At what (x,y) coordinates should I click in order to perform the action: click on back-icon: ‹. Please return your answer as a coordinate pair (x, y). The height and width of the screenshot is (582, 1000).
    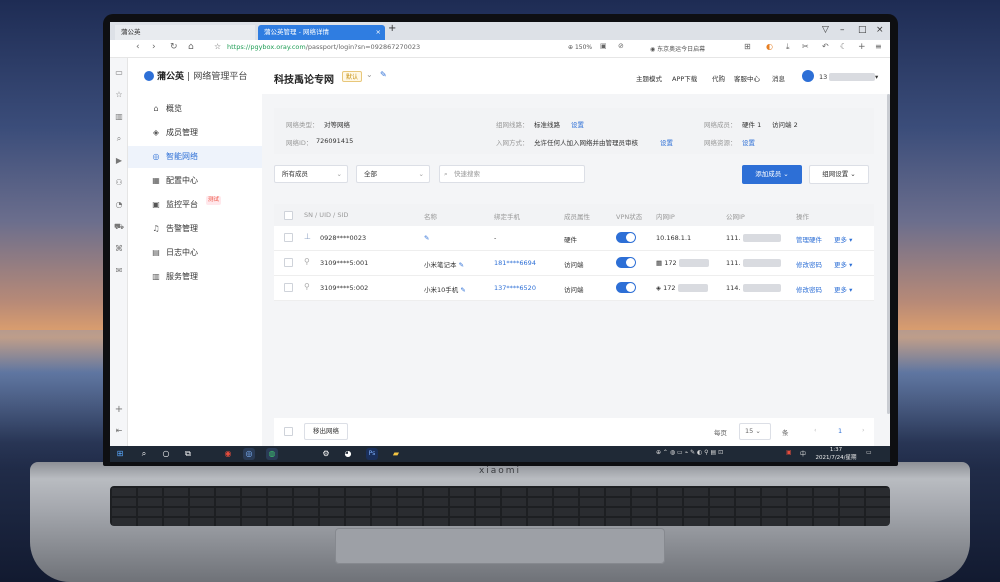
    Looking at the image, I should click on (138, 47).